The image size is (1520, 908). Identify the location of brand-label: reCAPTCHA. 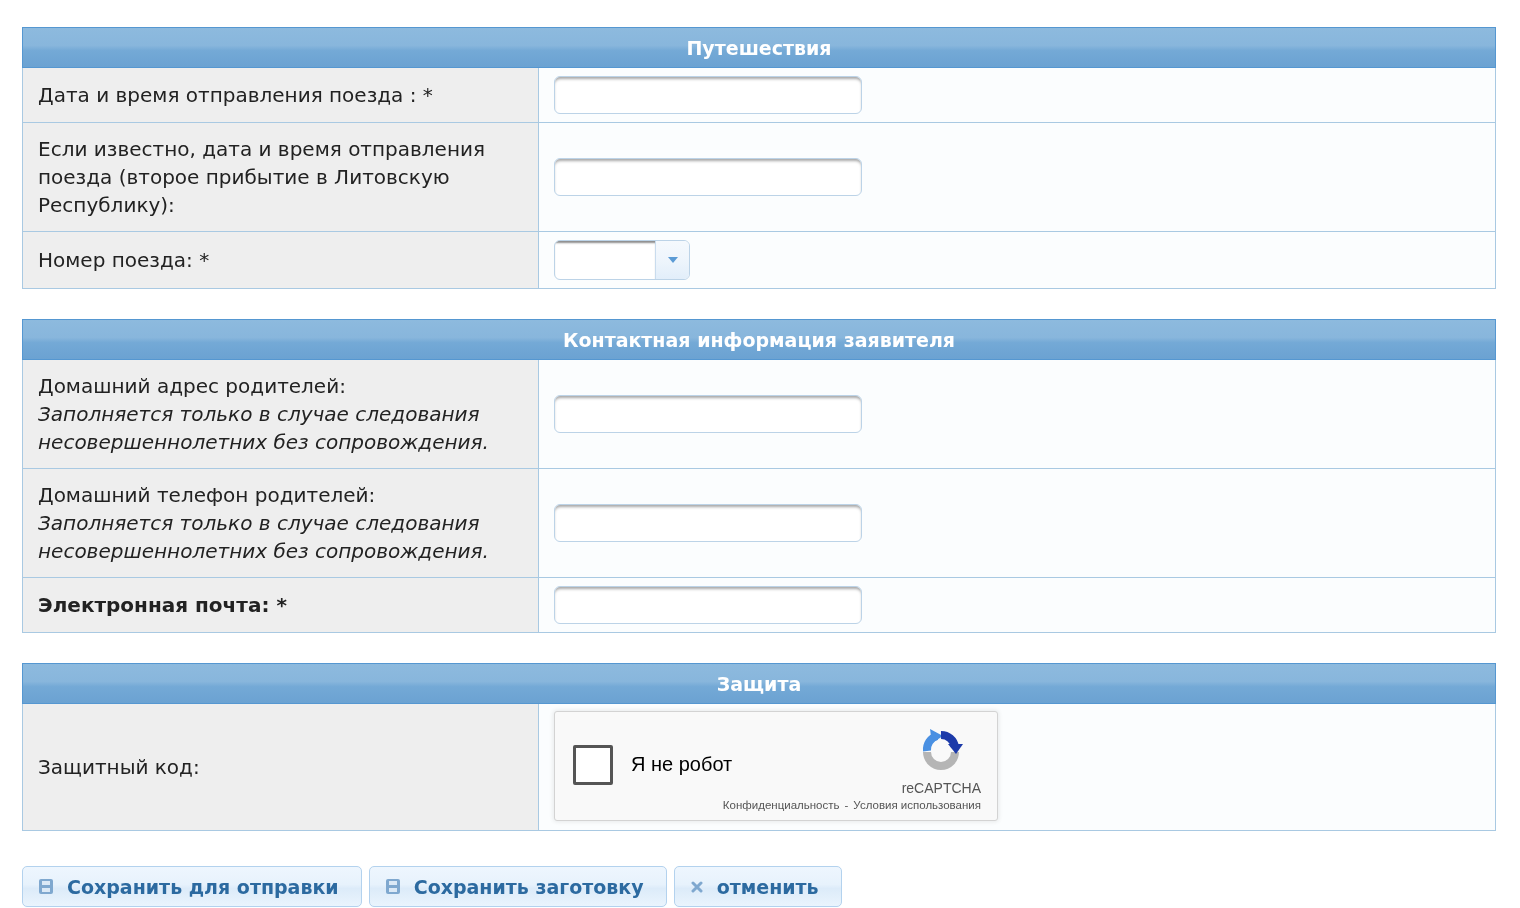
(941, 788).